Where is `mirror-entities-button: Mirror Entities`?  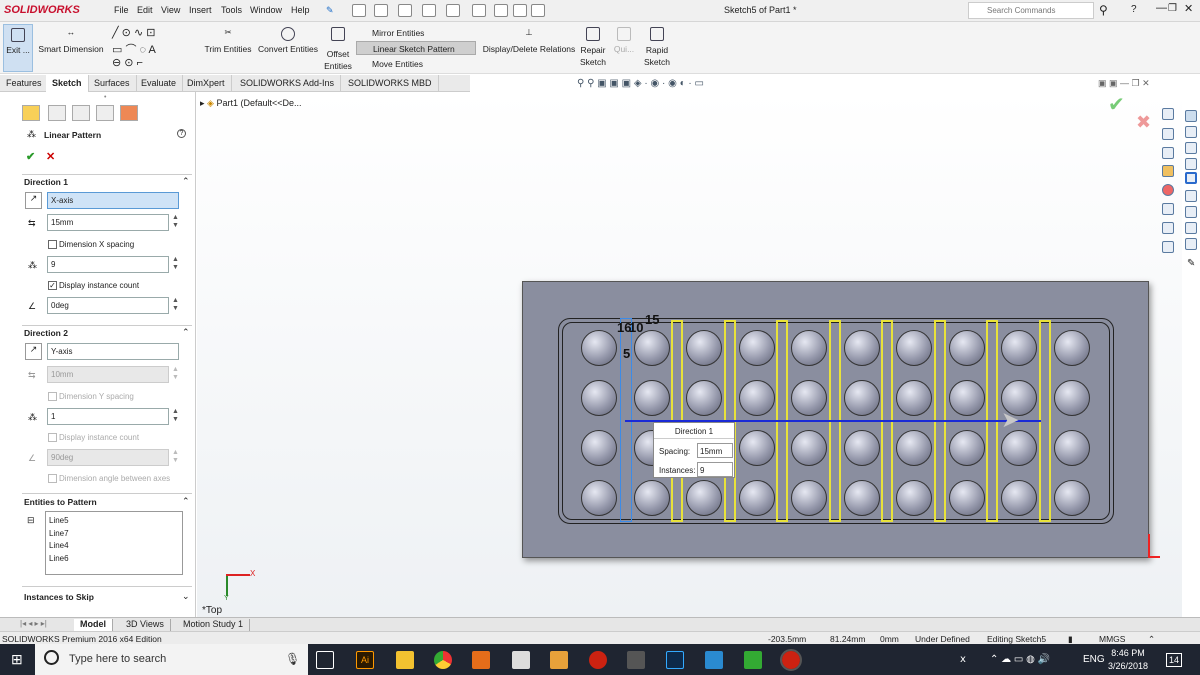
mirror-entities-button: Mirror Entities is located at coordinates (416, 33).